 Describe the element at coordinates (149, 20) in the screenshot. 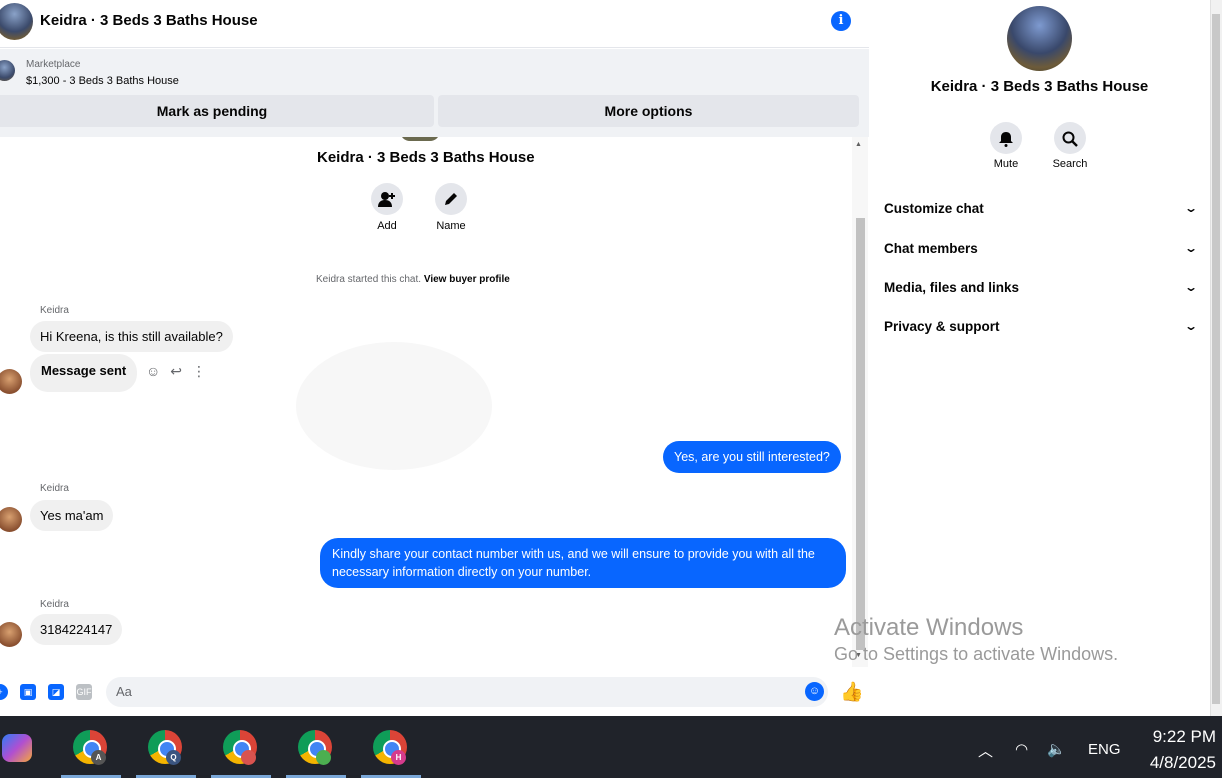

I see `chat-title: Keidra · 3 Beds 3 Baths House` at that location.